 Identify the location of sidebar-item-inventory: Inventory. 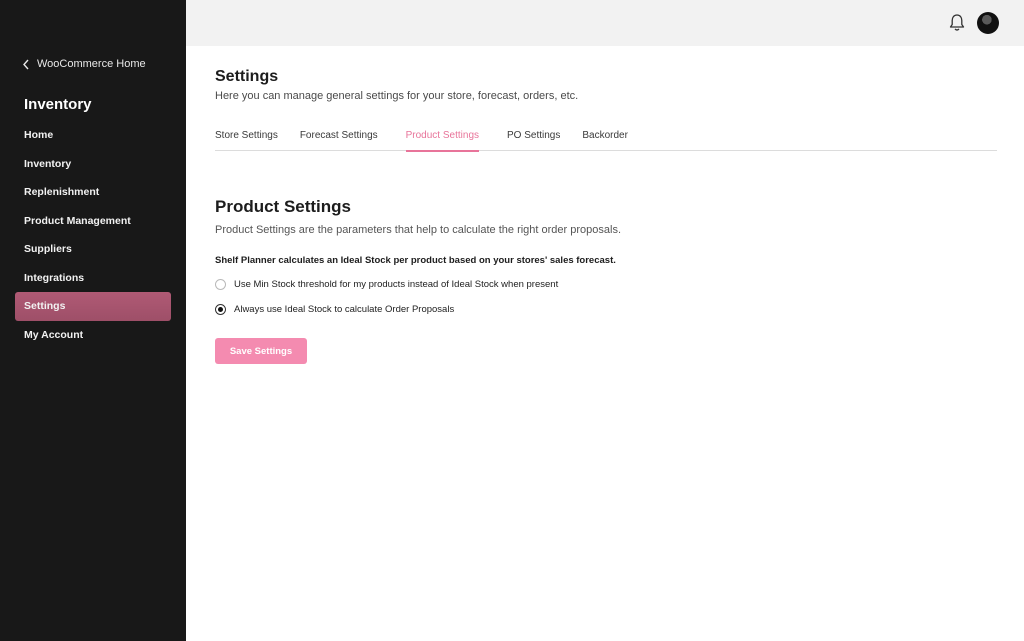
(93, 164).